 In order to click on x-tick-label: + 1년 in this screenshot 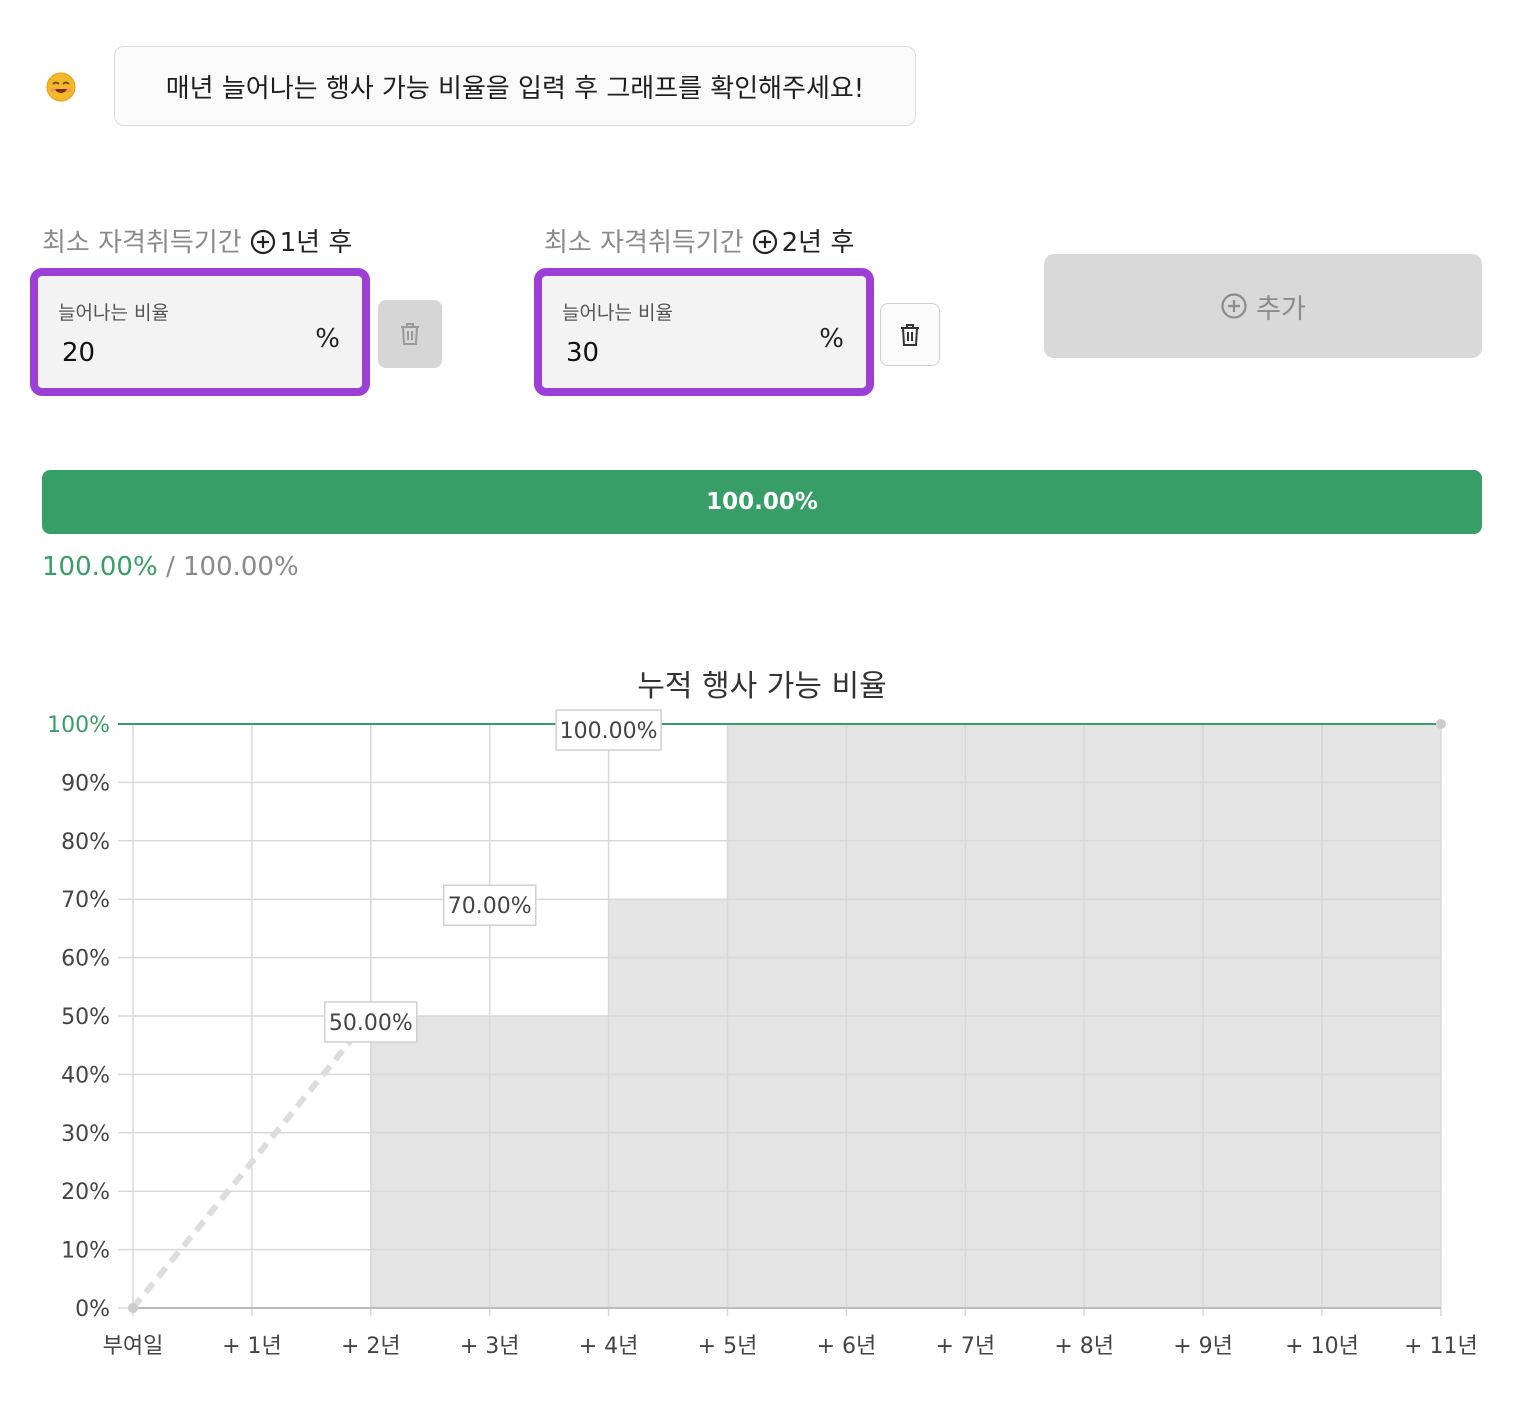, I will do `click(252, 1346)`.